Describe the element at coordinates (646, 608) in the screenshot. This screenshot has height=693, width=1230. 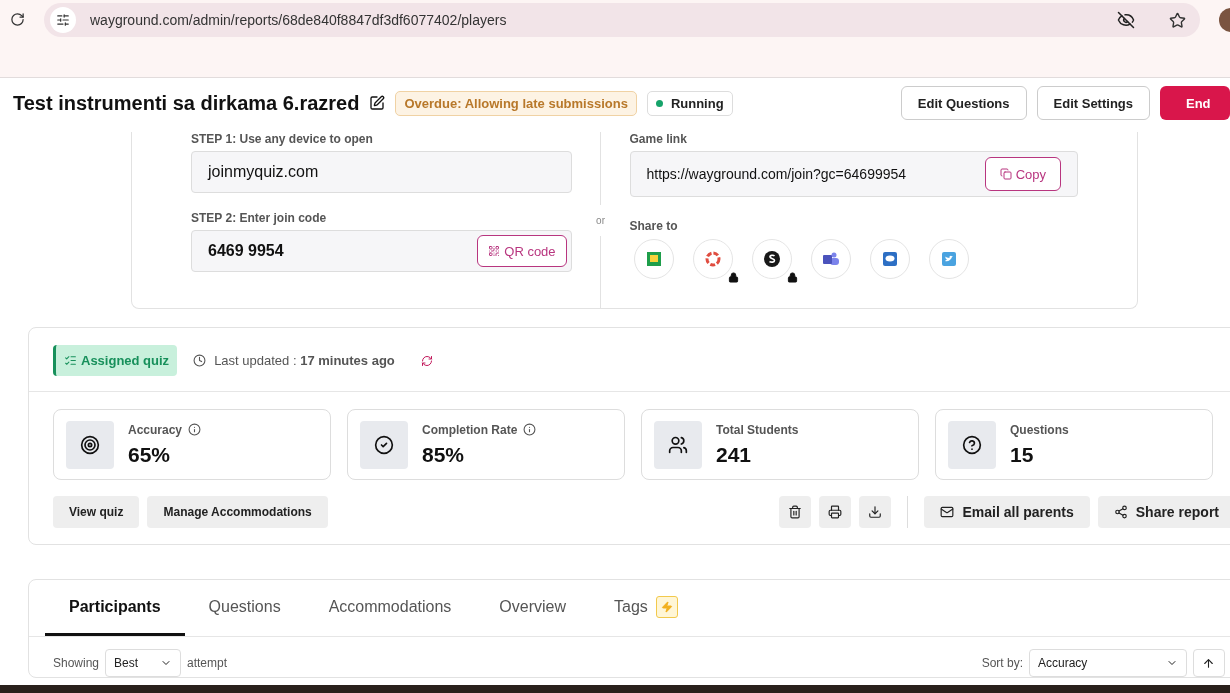
I see `tab: Tags` at that location.